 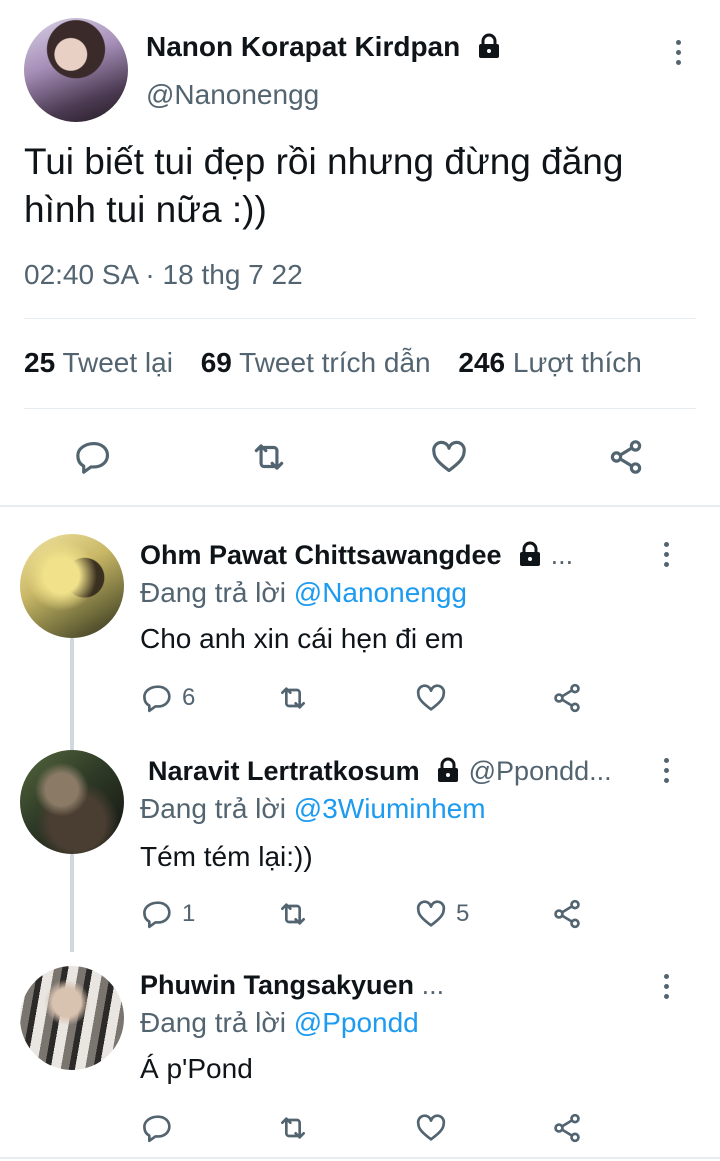 I want to click on retweets-label: Tweet lại, so click(x=117, y=362).